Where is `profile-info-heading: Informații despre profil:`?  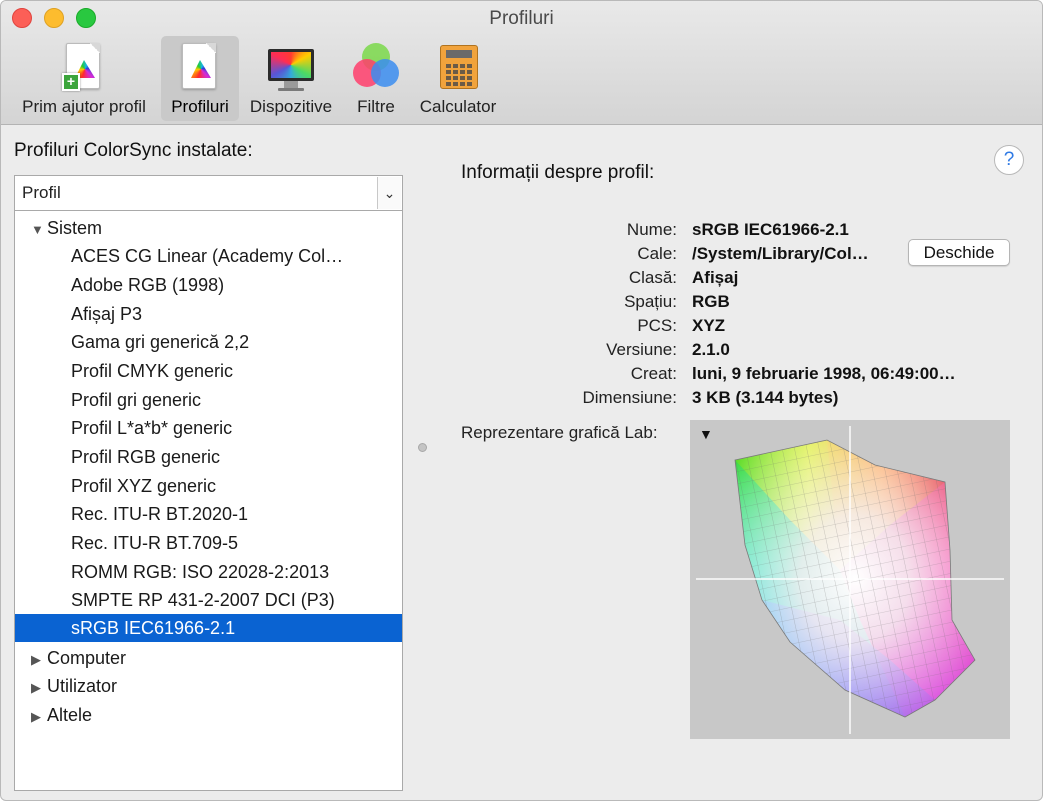 profile-info-heading: Informații despre profil: is located at coordinates (558, 172).